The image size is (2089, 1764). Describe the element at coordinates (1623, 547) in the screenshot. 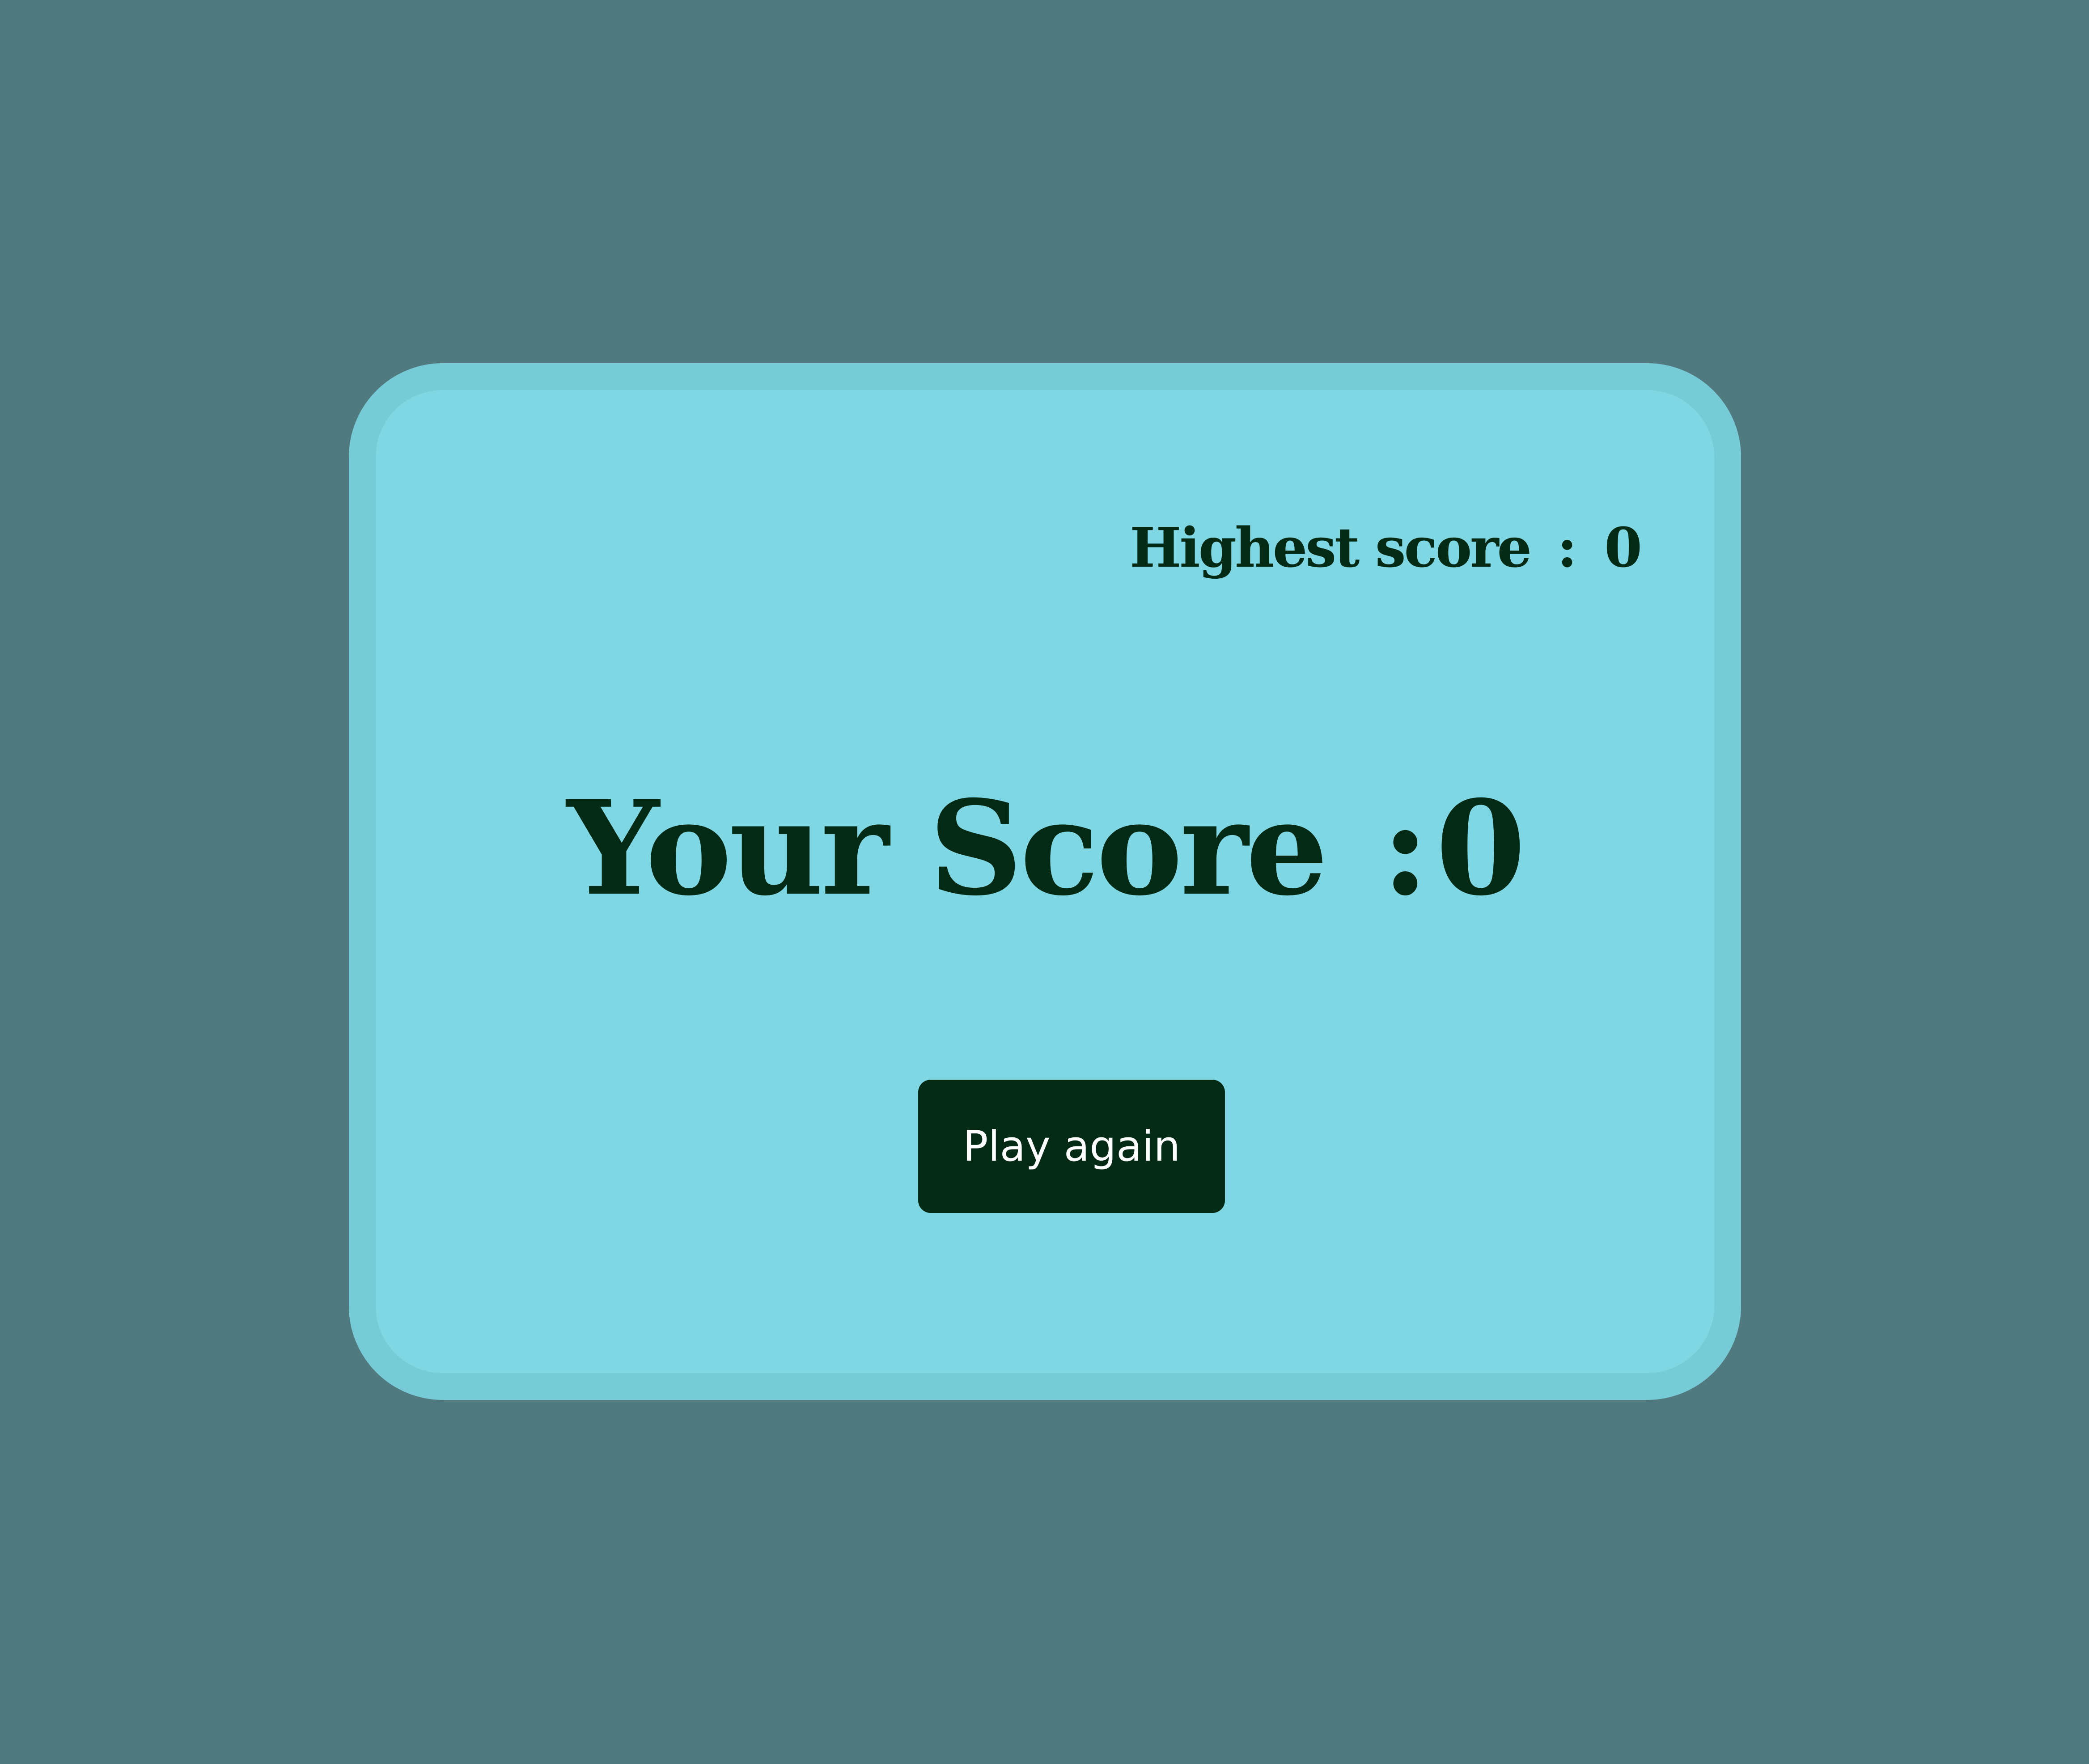

I see `highest-score-value: 0` at that location.